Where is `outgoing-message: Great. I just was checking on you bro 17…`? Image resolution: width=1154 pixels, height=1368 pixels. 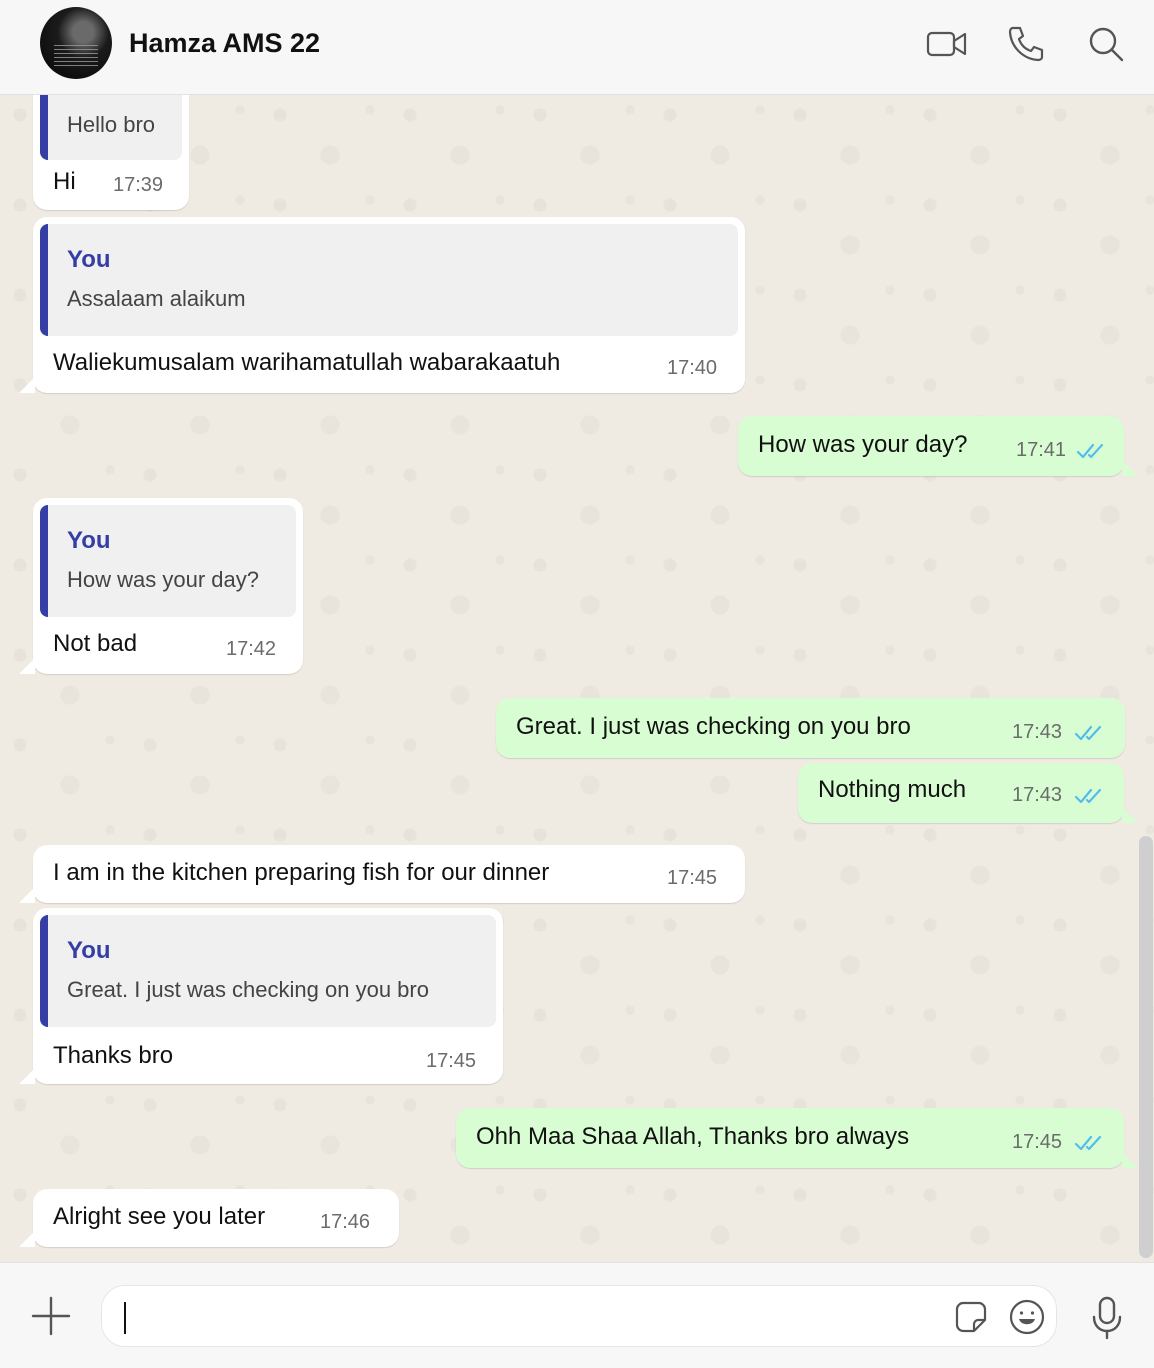
outgoing-message: Great. I just was checking on you bro 17… is located at coordinates (810, 728).